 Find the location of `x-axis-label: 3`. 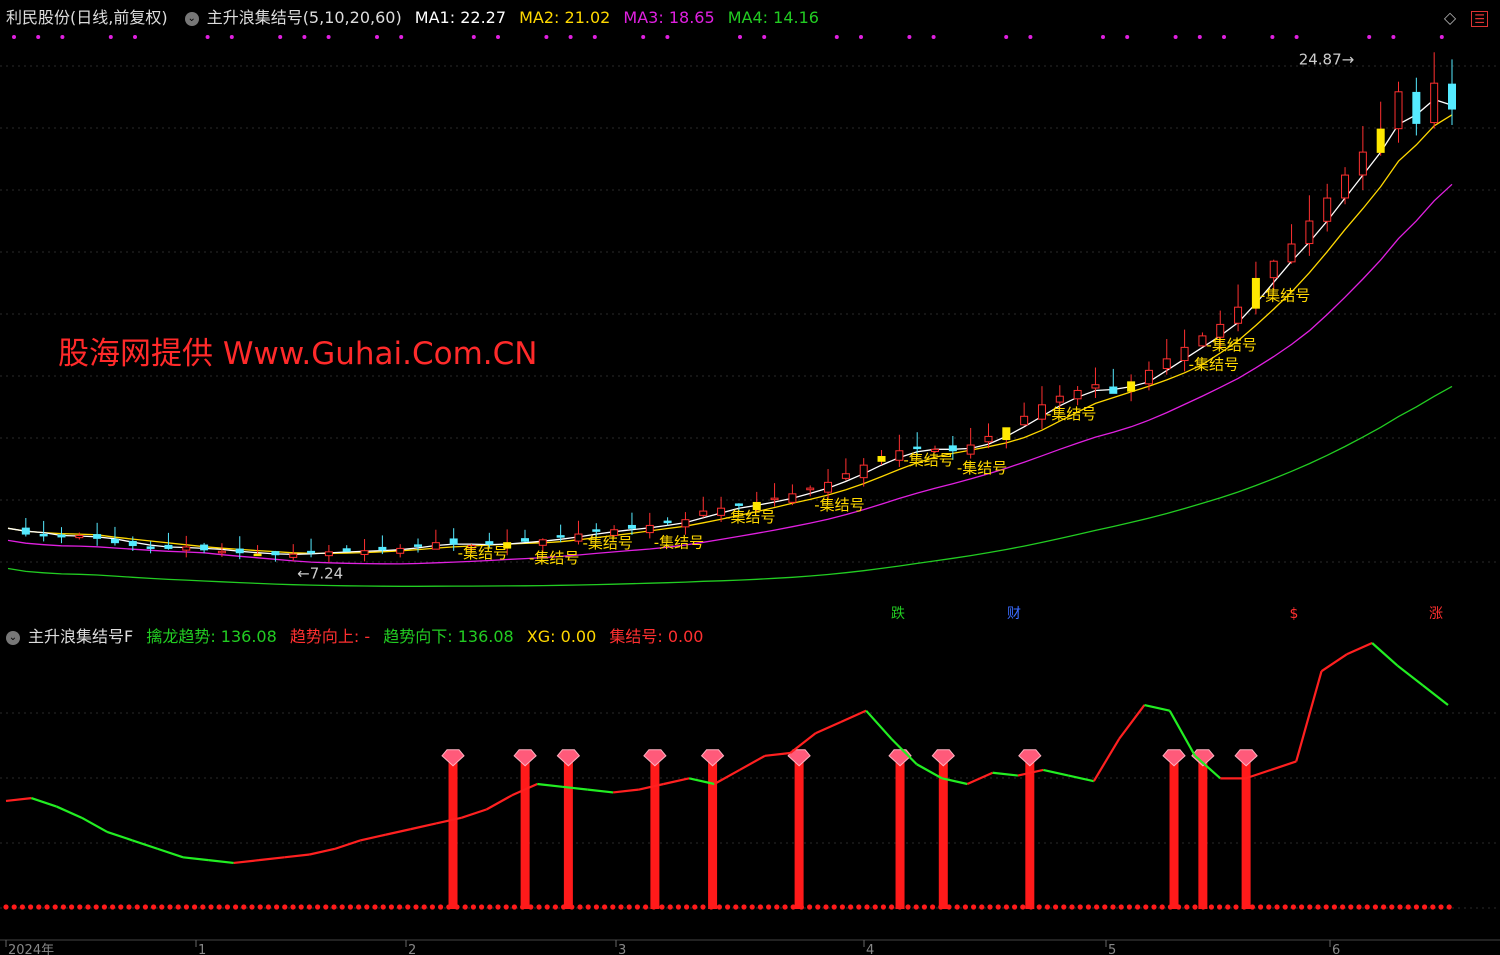

x-axis-label: 3 is located at coordinates (622, 949).